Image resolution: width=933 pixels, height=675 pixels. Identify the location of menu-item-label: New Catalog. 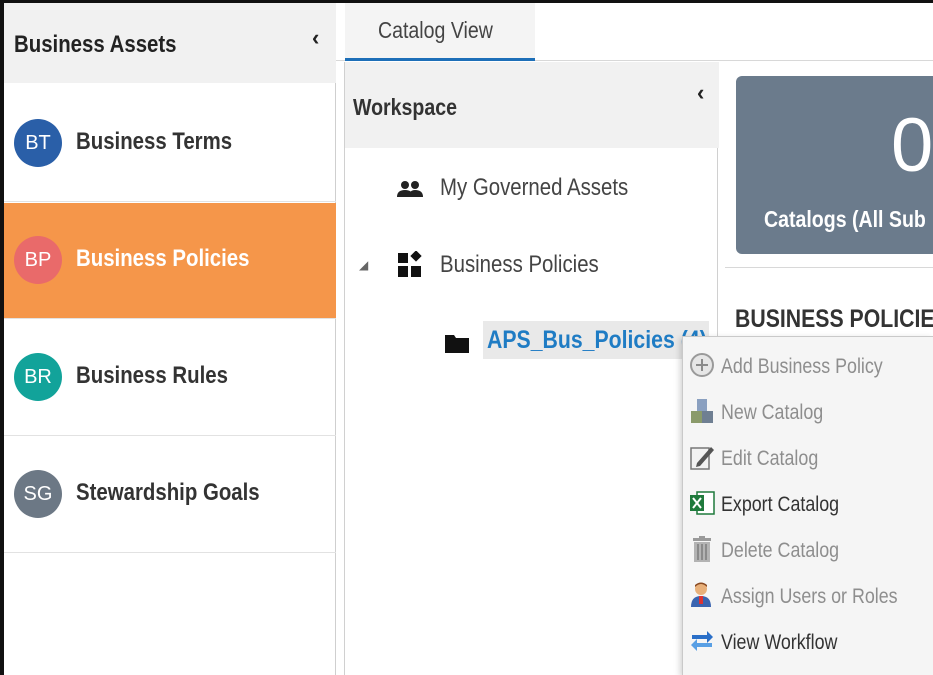
(772, 412).